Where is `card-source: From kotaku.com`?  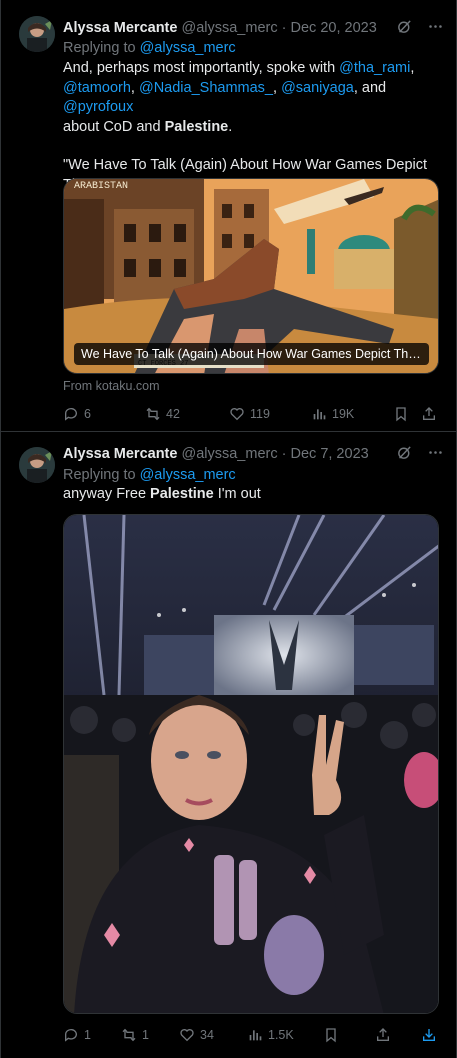
card-source: From kotaku.com is located at coordinates (111, 386).